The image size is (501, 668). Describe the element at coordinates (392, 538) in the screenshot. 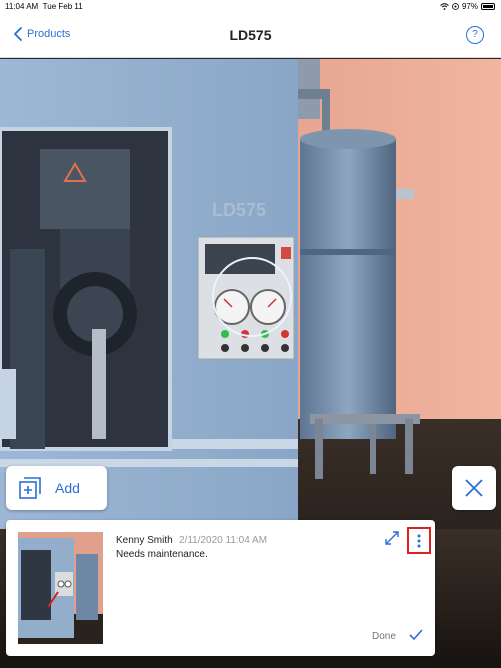

I see `expand-icon` at that location.